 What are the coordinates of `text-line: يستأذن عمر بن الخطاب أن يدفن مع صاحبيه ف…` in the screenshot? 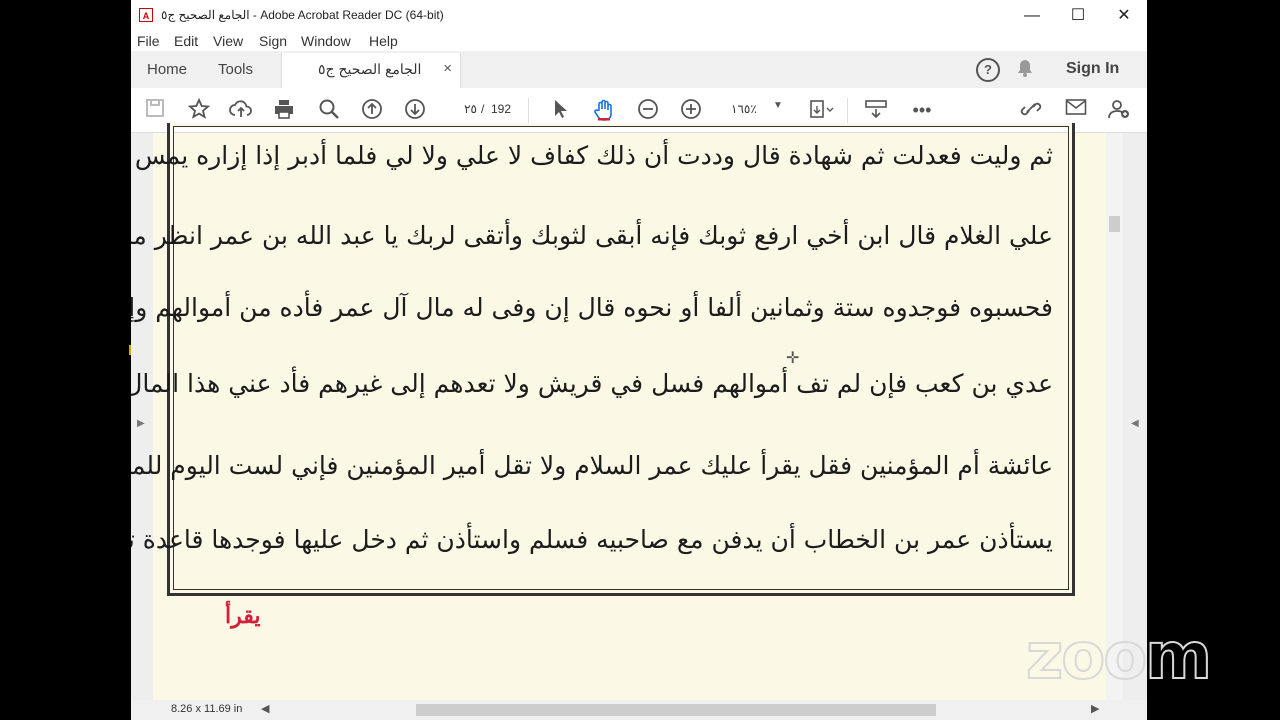 It's located at (592, 539).